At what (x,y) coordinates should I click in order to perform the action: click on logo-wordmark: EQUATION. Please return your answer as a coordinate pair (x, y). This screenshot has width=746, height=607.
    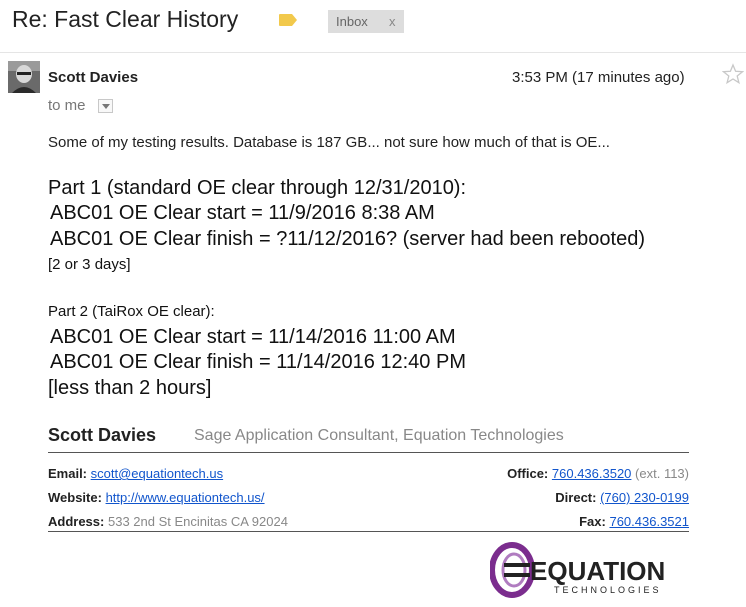
    Looking at the image, I should click on (597, 571).